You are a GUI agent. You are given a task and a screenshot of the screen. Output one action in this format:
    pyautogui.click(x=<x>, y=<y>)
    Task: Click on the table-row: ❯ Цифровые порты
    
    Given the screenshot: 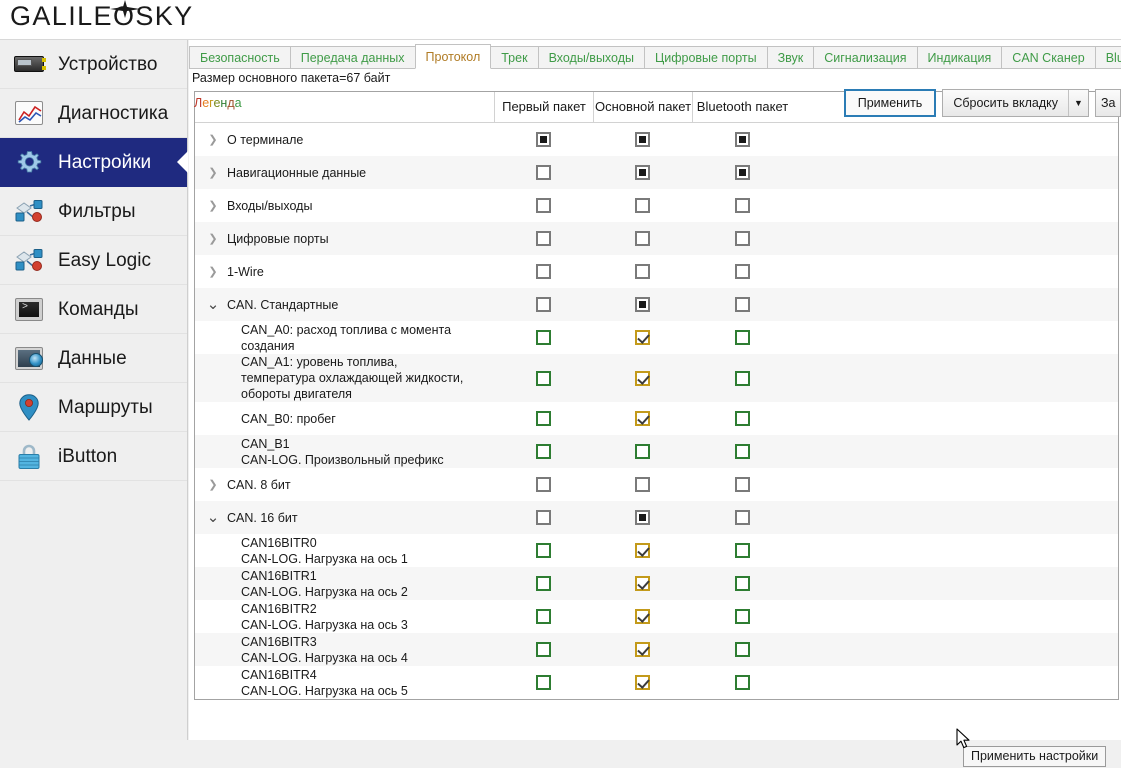 What is the action you would take?
    pyautogui.click(x=656, y=238)
    